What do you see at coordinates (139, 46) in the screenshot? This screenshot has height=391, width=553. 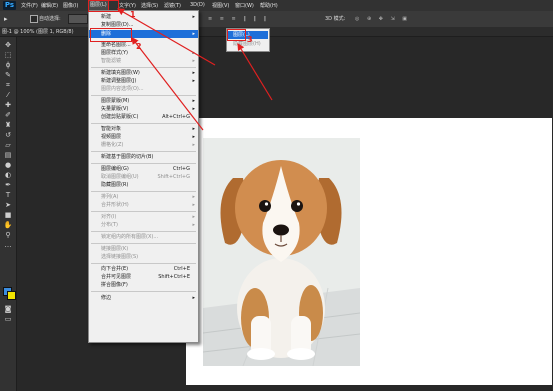 I see `annotation-step-2: 2` at bounding box center [139, 46].